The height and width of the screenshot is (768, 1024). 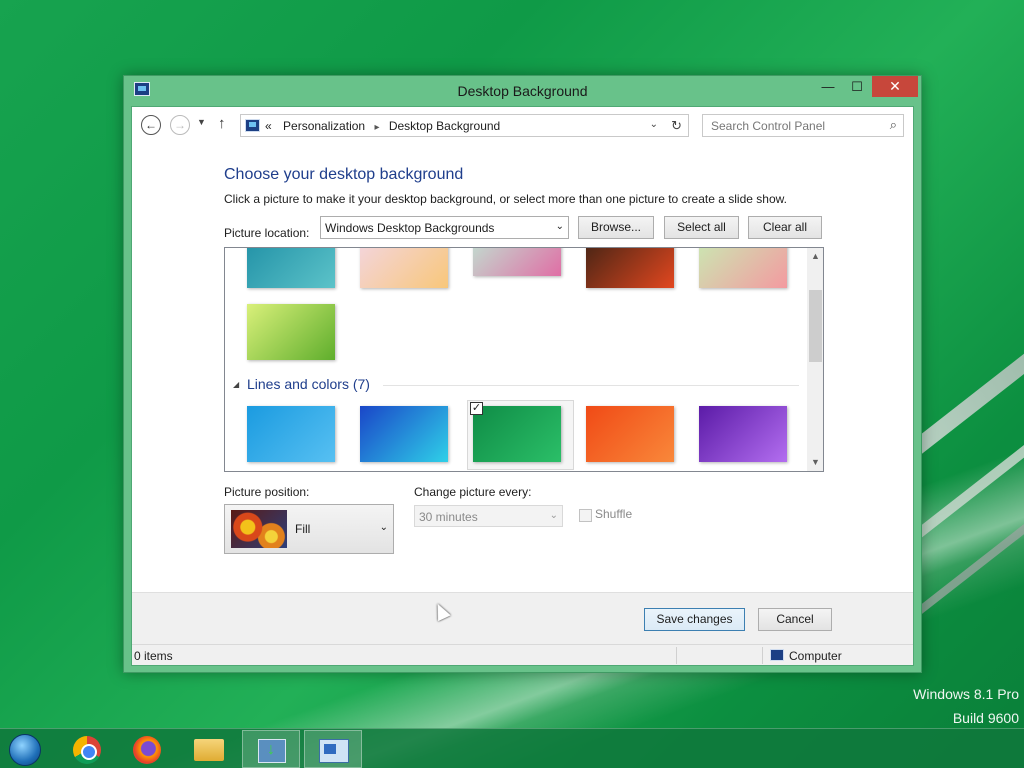 I want to click on page-title: Choose your desktop background, so click(x=344, y=174).